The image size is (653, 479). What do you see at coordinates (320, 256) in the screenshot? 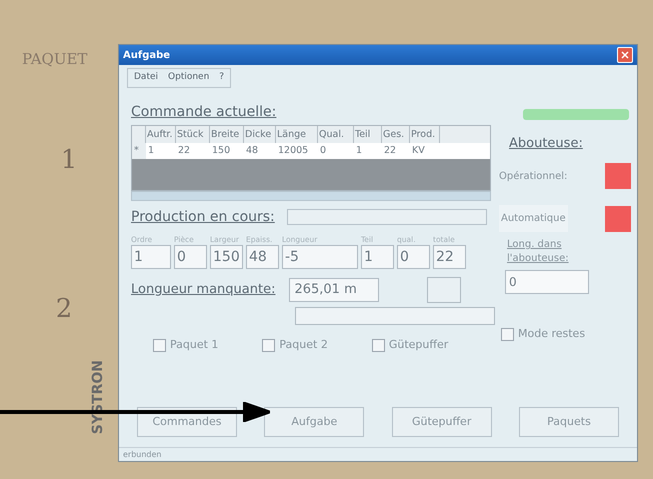
I see `input-field: -5` at bounding box center [320, 256].